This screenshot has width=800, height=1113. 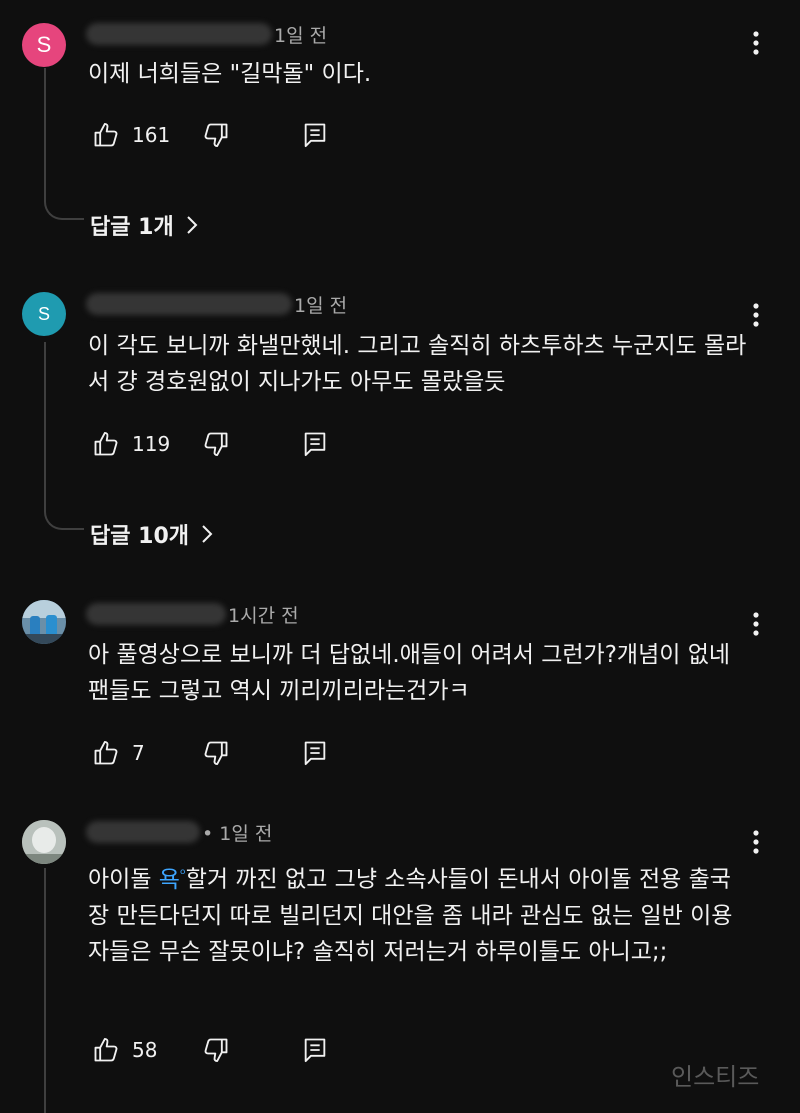 I want to click on like-button: 161, so click(x=135, y=135).